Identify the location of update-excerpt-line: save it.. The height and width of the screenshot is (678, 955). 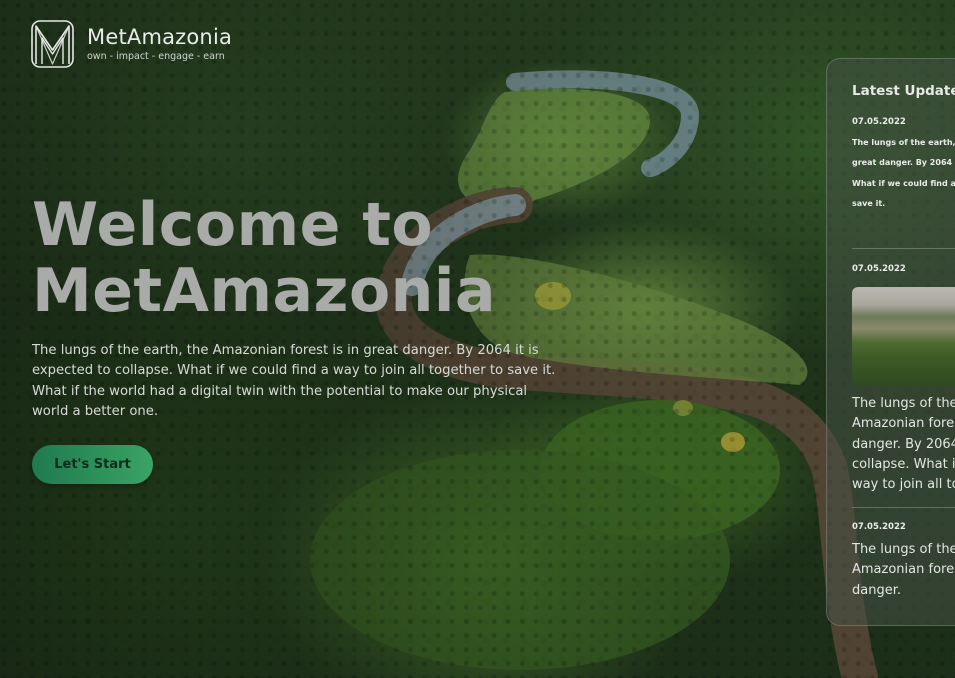
(869, 203).